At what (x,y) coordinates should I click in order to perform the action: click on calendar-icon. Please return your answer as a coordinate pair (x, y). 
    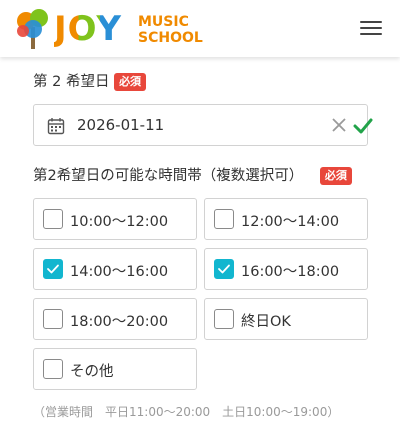
    Looking at the image, I should click on (56, 126).